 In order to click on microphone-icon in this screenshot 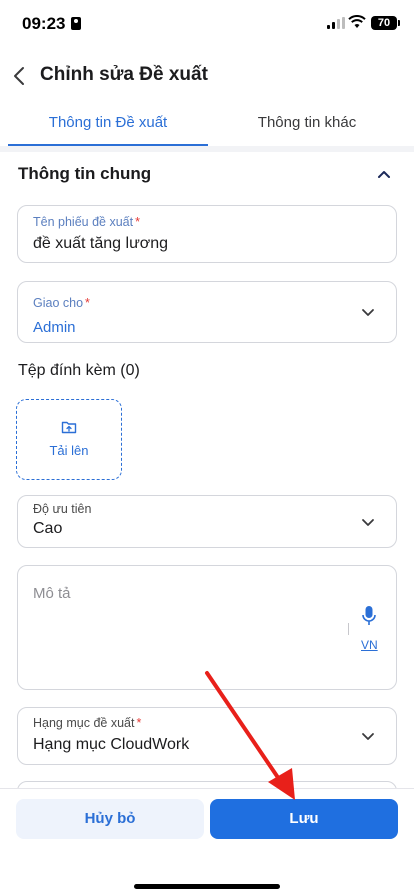, I will do `click(369, 616)`.